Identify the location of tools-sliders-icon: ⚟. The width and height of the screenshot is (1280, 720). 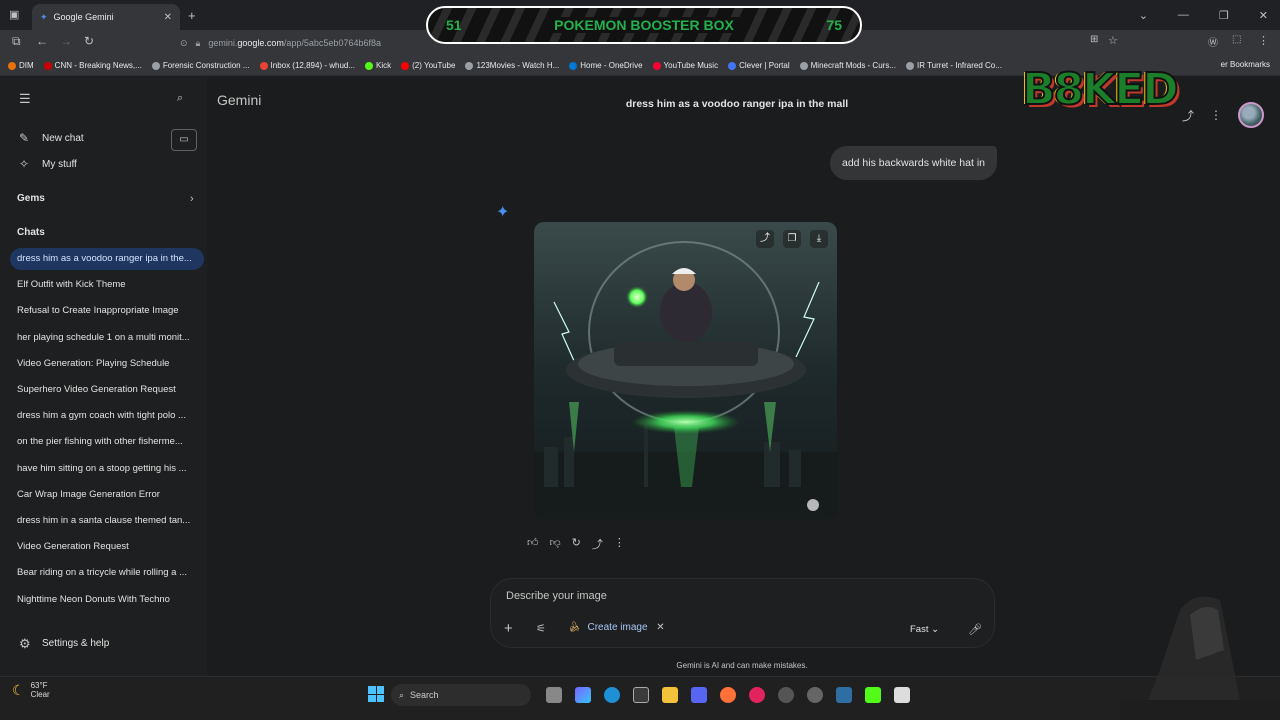
(541, 628).